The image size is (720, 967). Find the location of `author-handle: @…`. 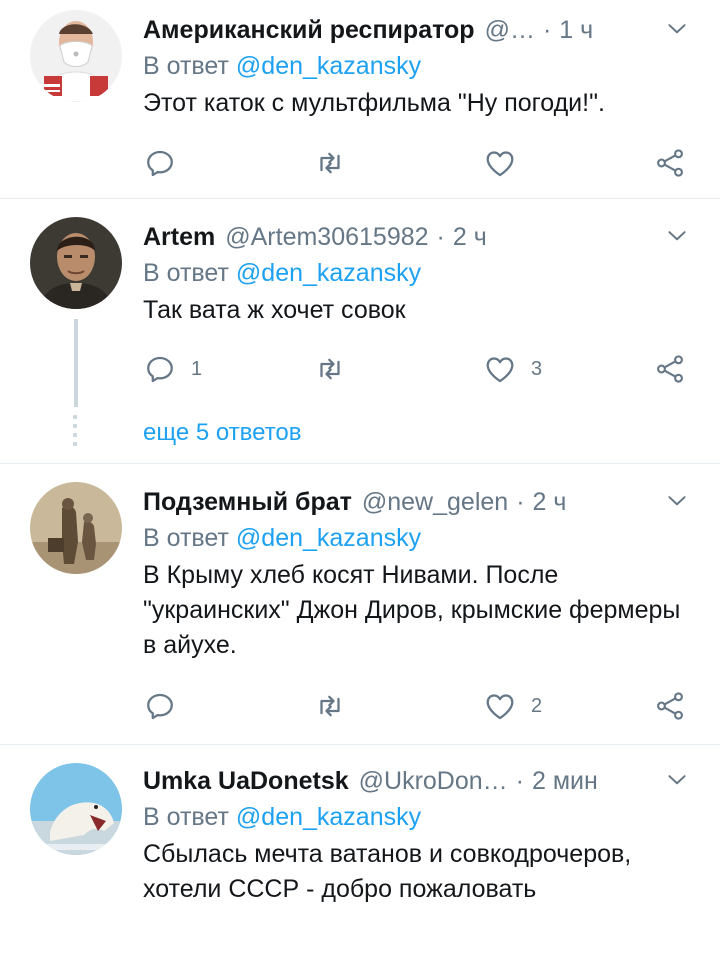

author-handle: @… is located at coordinates (510, 30).